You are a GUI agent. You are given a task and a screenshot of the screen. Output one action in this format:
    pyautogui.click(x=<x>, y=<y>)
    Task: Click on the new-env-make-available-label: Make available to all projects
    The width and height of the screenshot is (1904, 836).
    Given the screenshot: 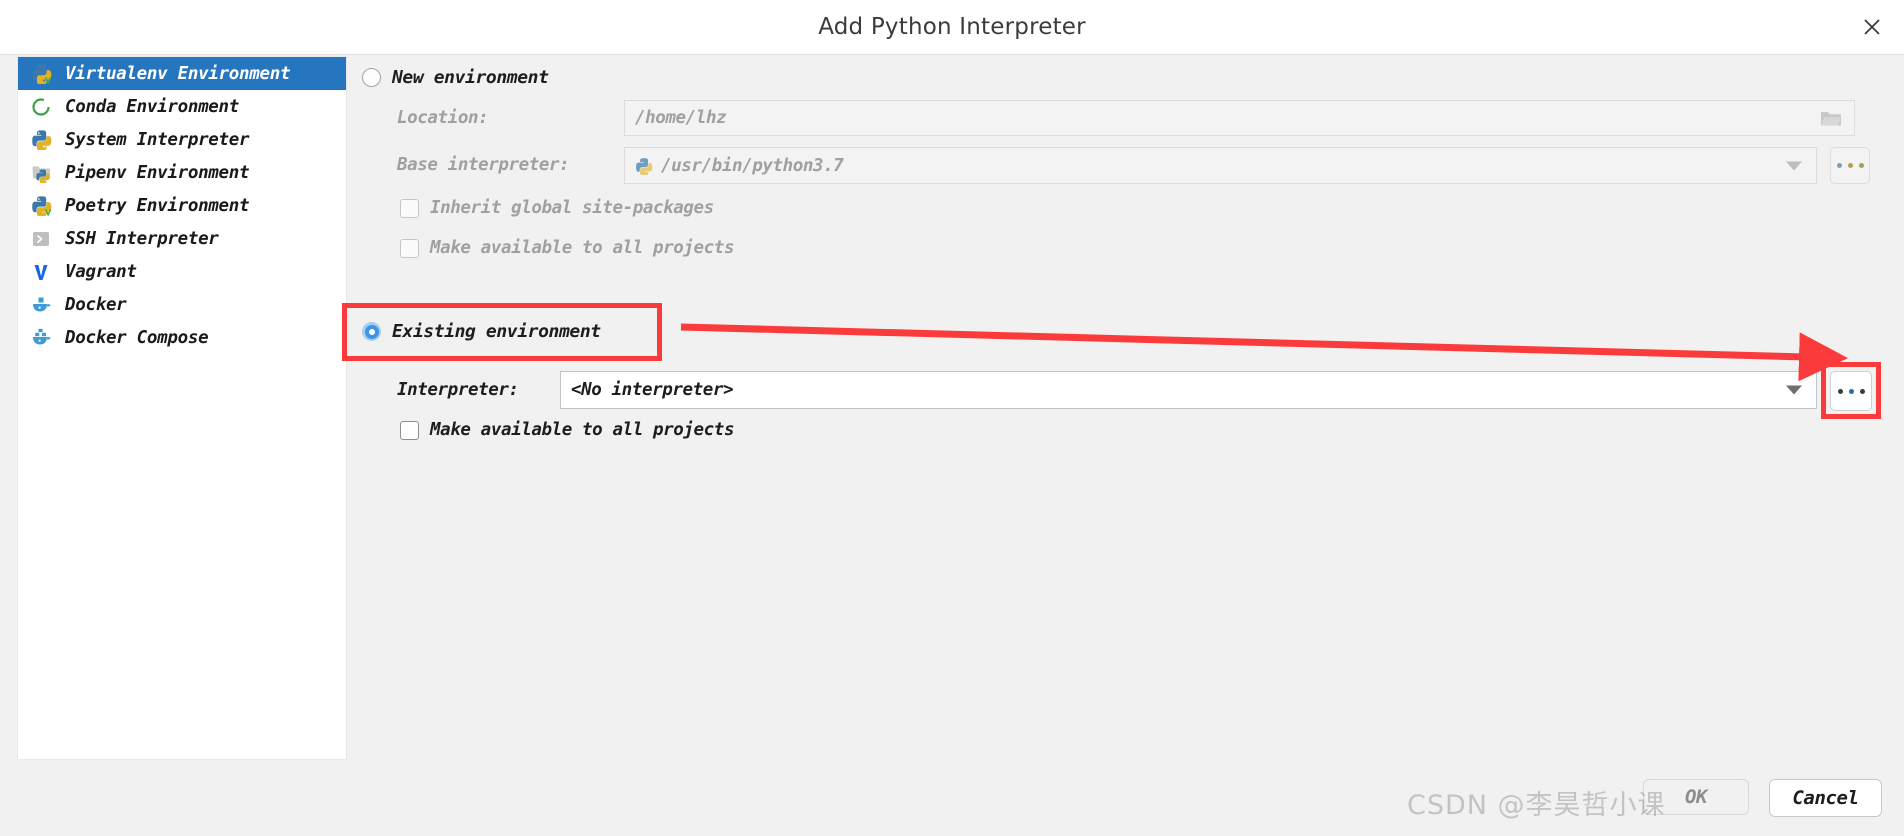 What is the action you would take?
    pyautogui.click(x=582, y=248)
    